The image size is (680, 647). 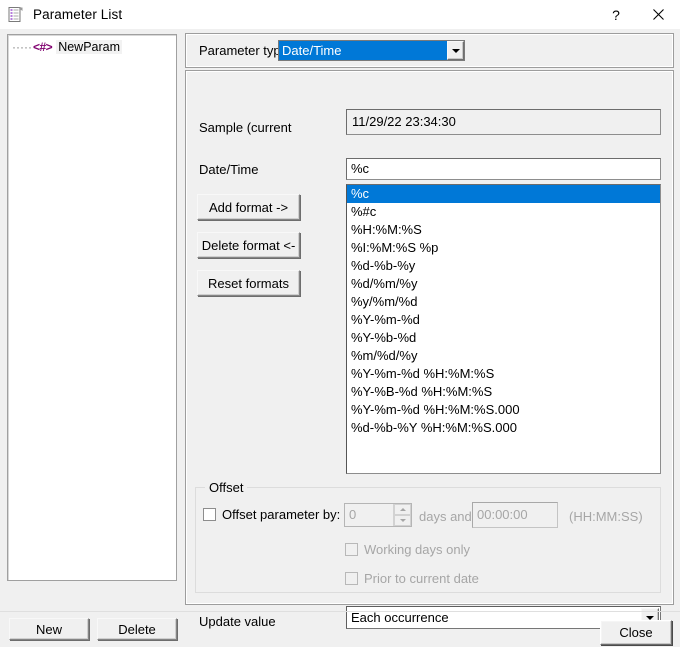 I want to click on offset-parameter-label: Offset parameter by:, so click(x=281, y=514).